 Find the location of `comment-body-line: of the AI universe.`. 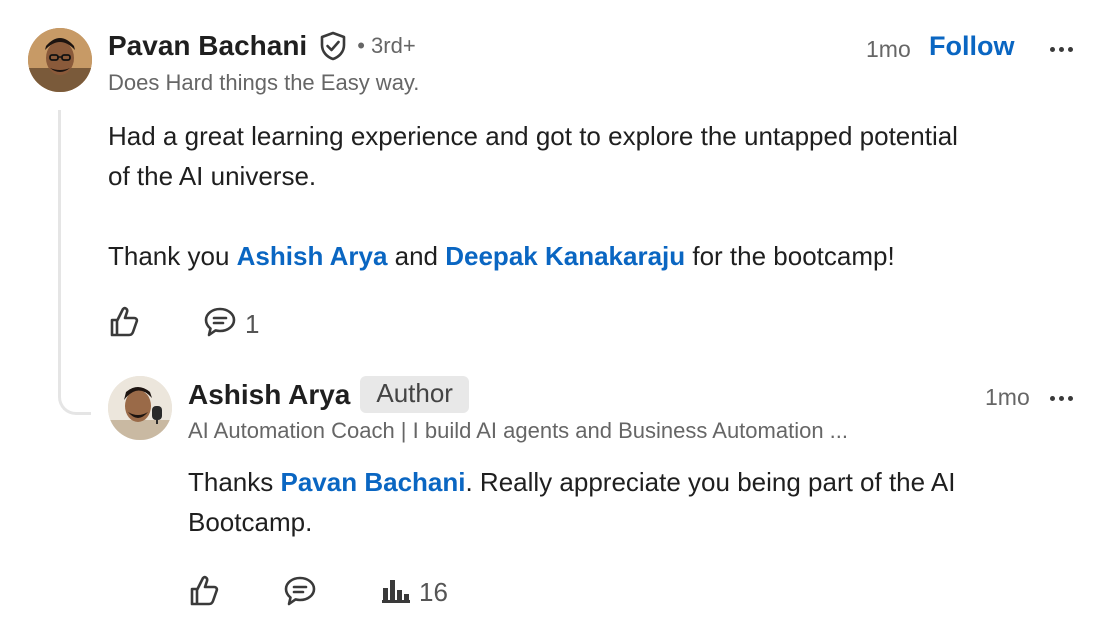

comment-body-line: of the AI universe. is located at coordinates (212, 176).